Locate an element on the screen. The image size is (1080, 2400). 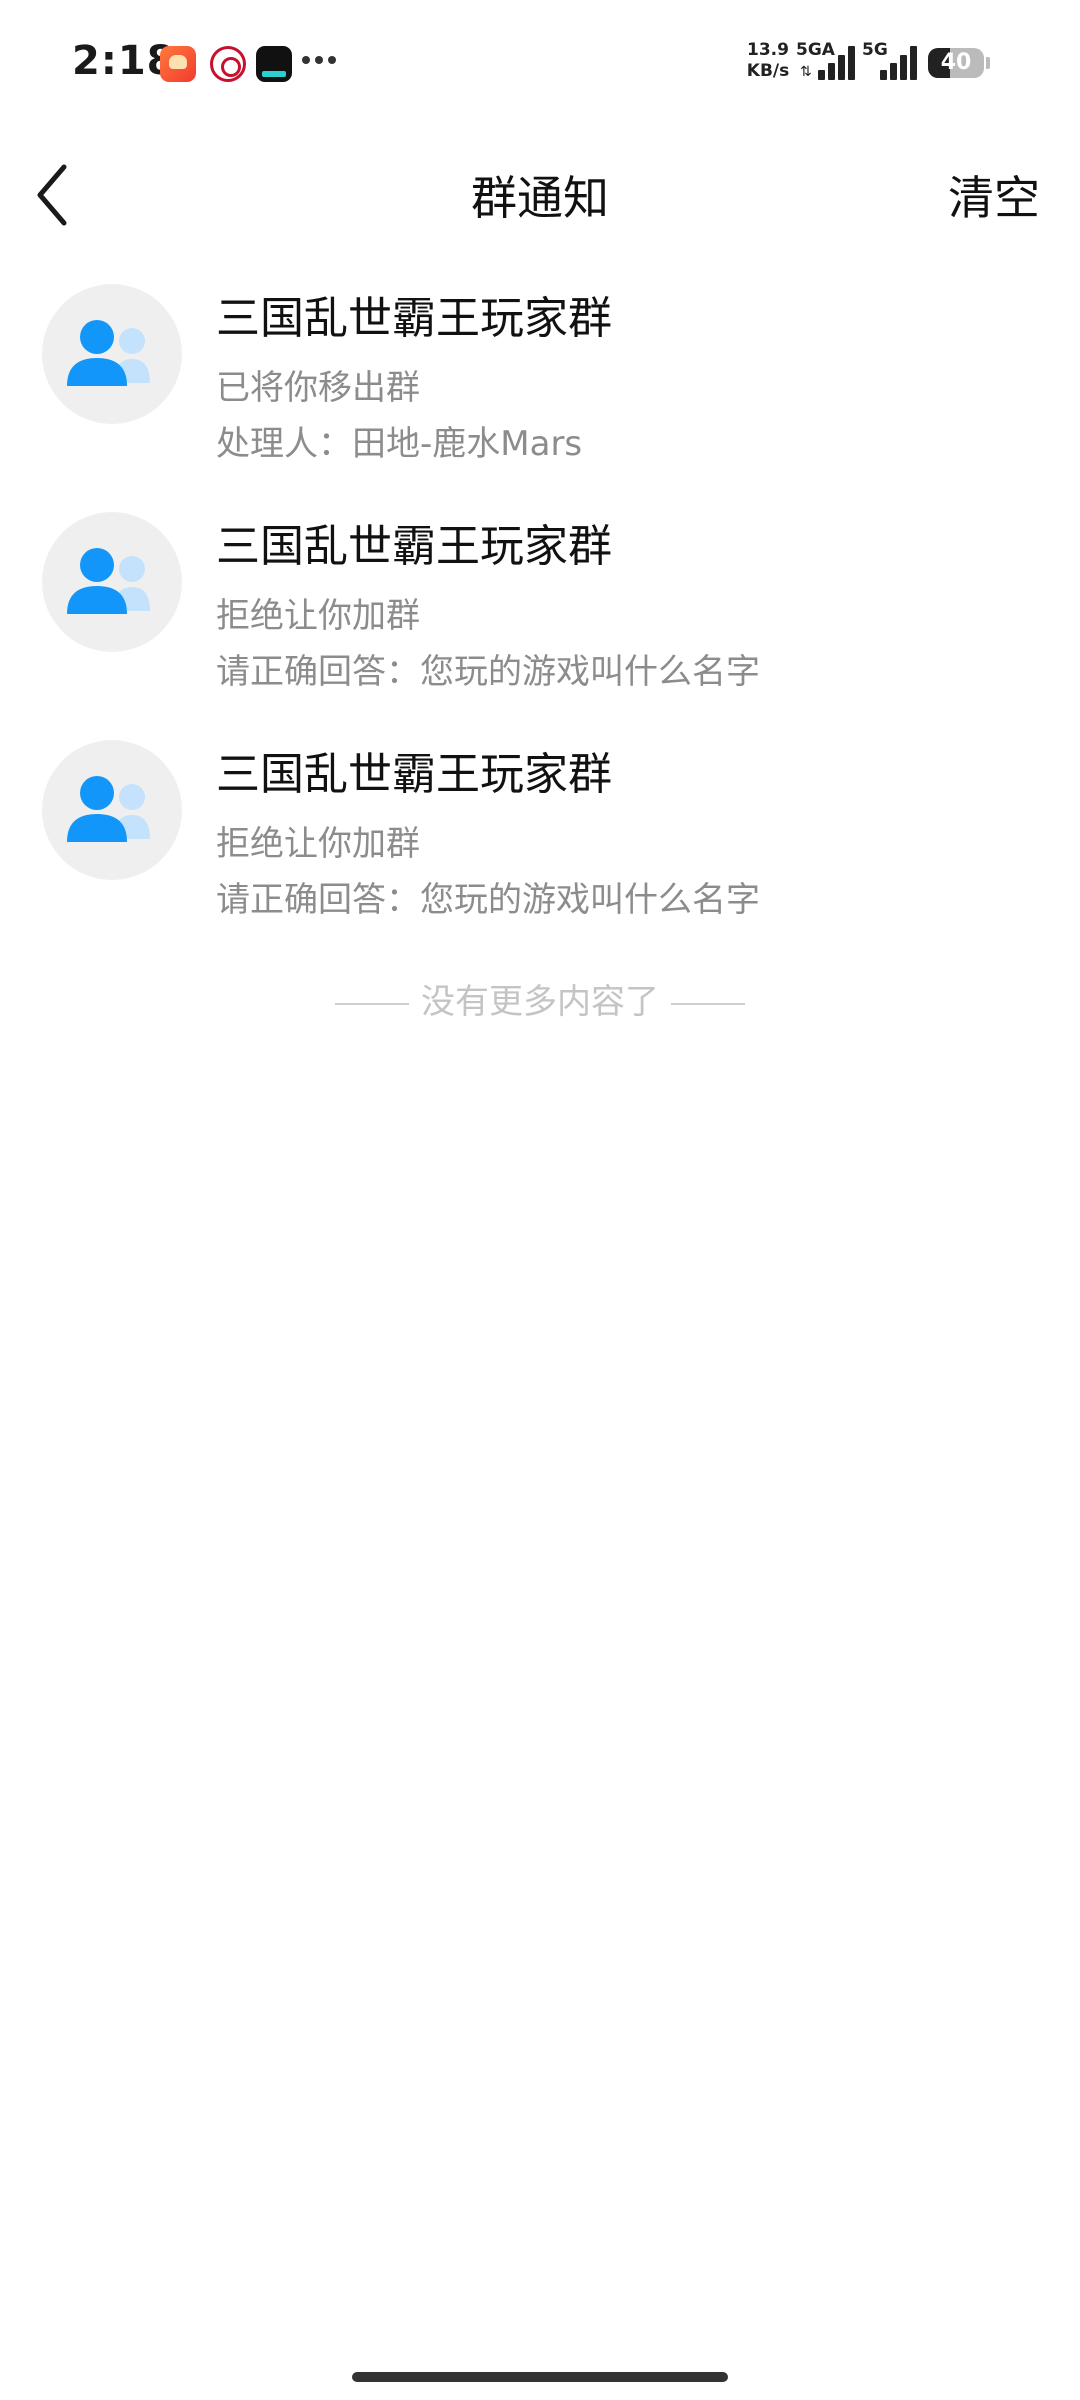
bank-notification-icon is located at coordinates (228, 64).